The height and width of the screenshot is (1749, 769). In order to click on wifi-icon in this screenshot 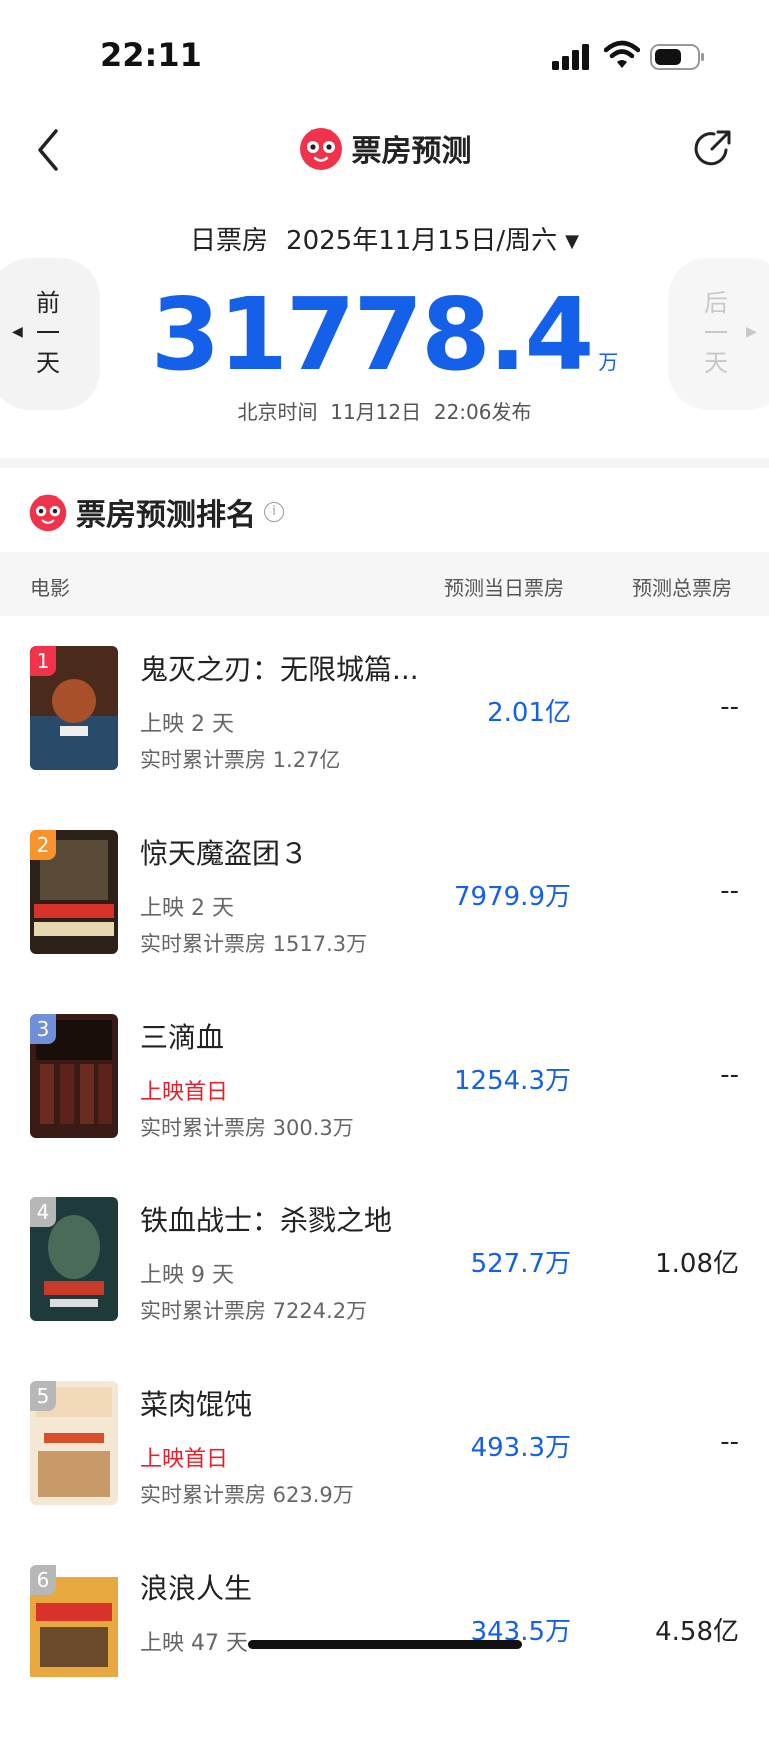, I will do `click(622, 54)`.